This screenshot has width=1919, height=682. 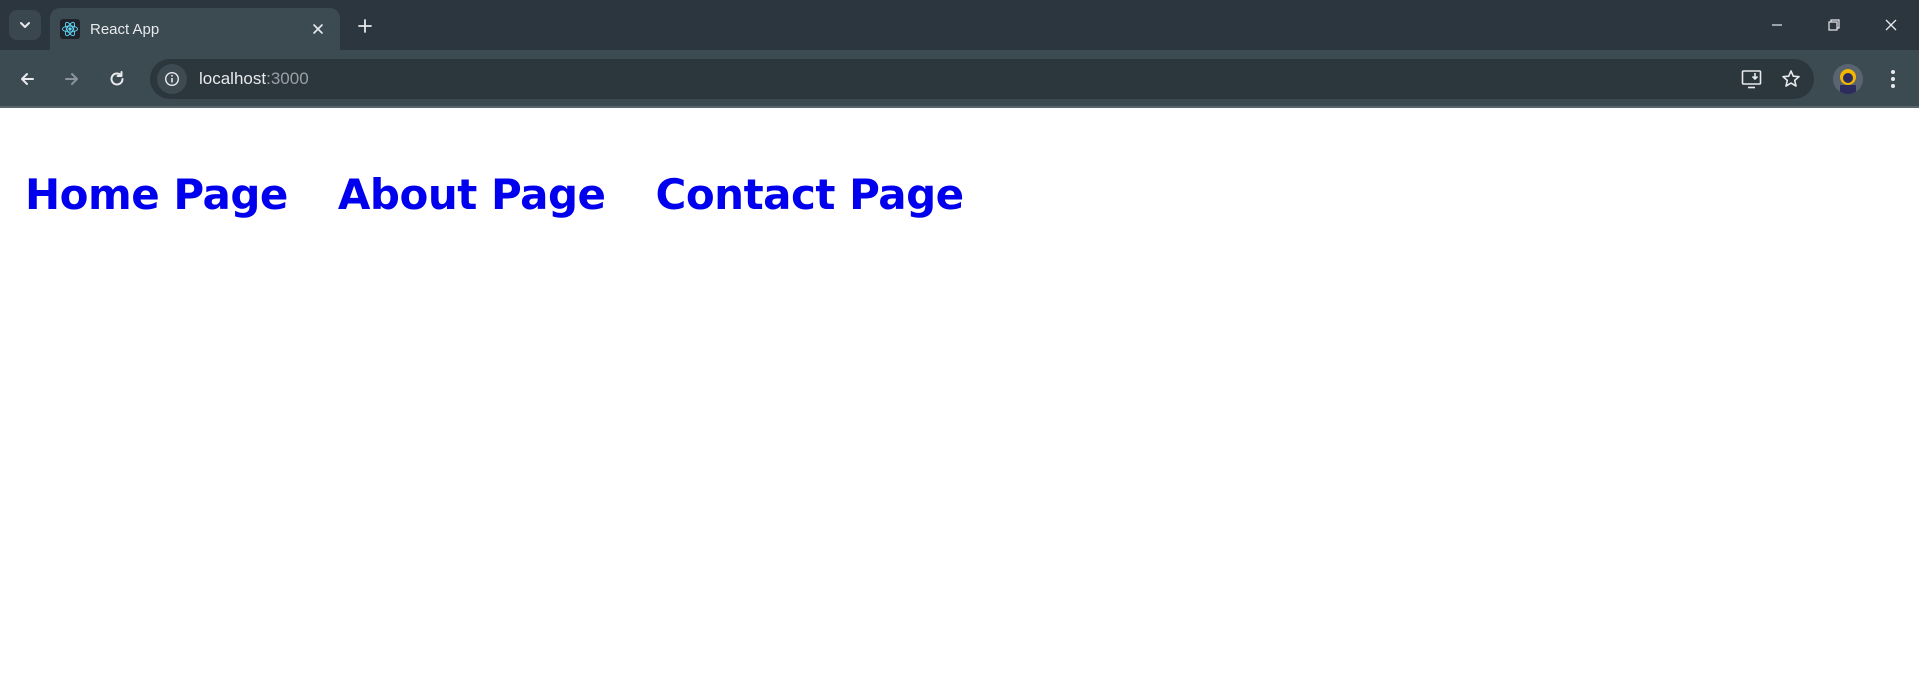 I want to click on tab-search-button, so click(x=25, y=25).